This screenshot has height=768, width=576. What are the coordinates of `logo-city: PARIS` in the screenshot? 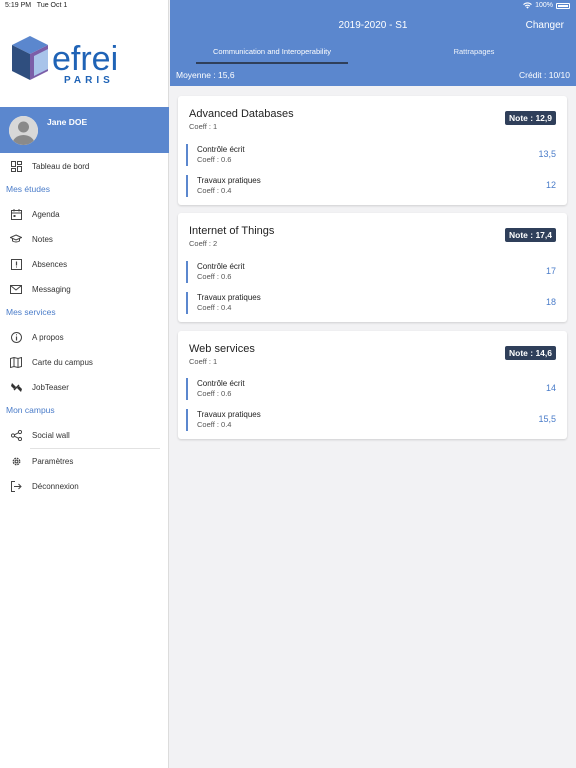 It's located at (89, 80).